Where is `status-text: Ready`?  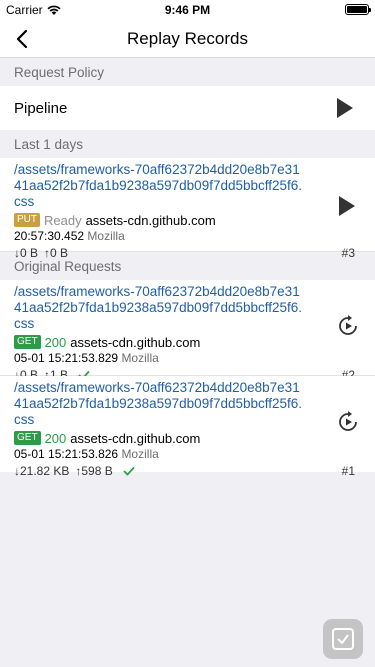 status-text: Ready is located at coordinates (63, 220).